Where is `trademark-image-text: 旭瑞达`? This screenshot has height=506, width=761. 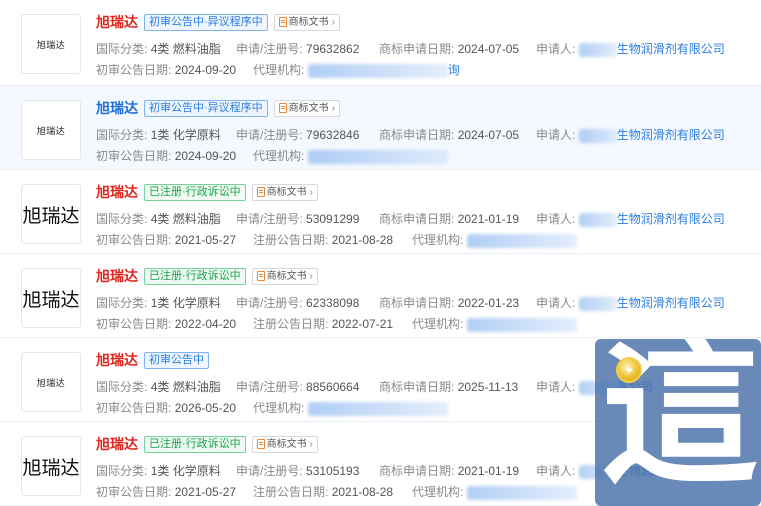
trademark-image-text: 旭瑞达 is located at coordinates (51, 44).